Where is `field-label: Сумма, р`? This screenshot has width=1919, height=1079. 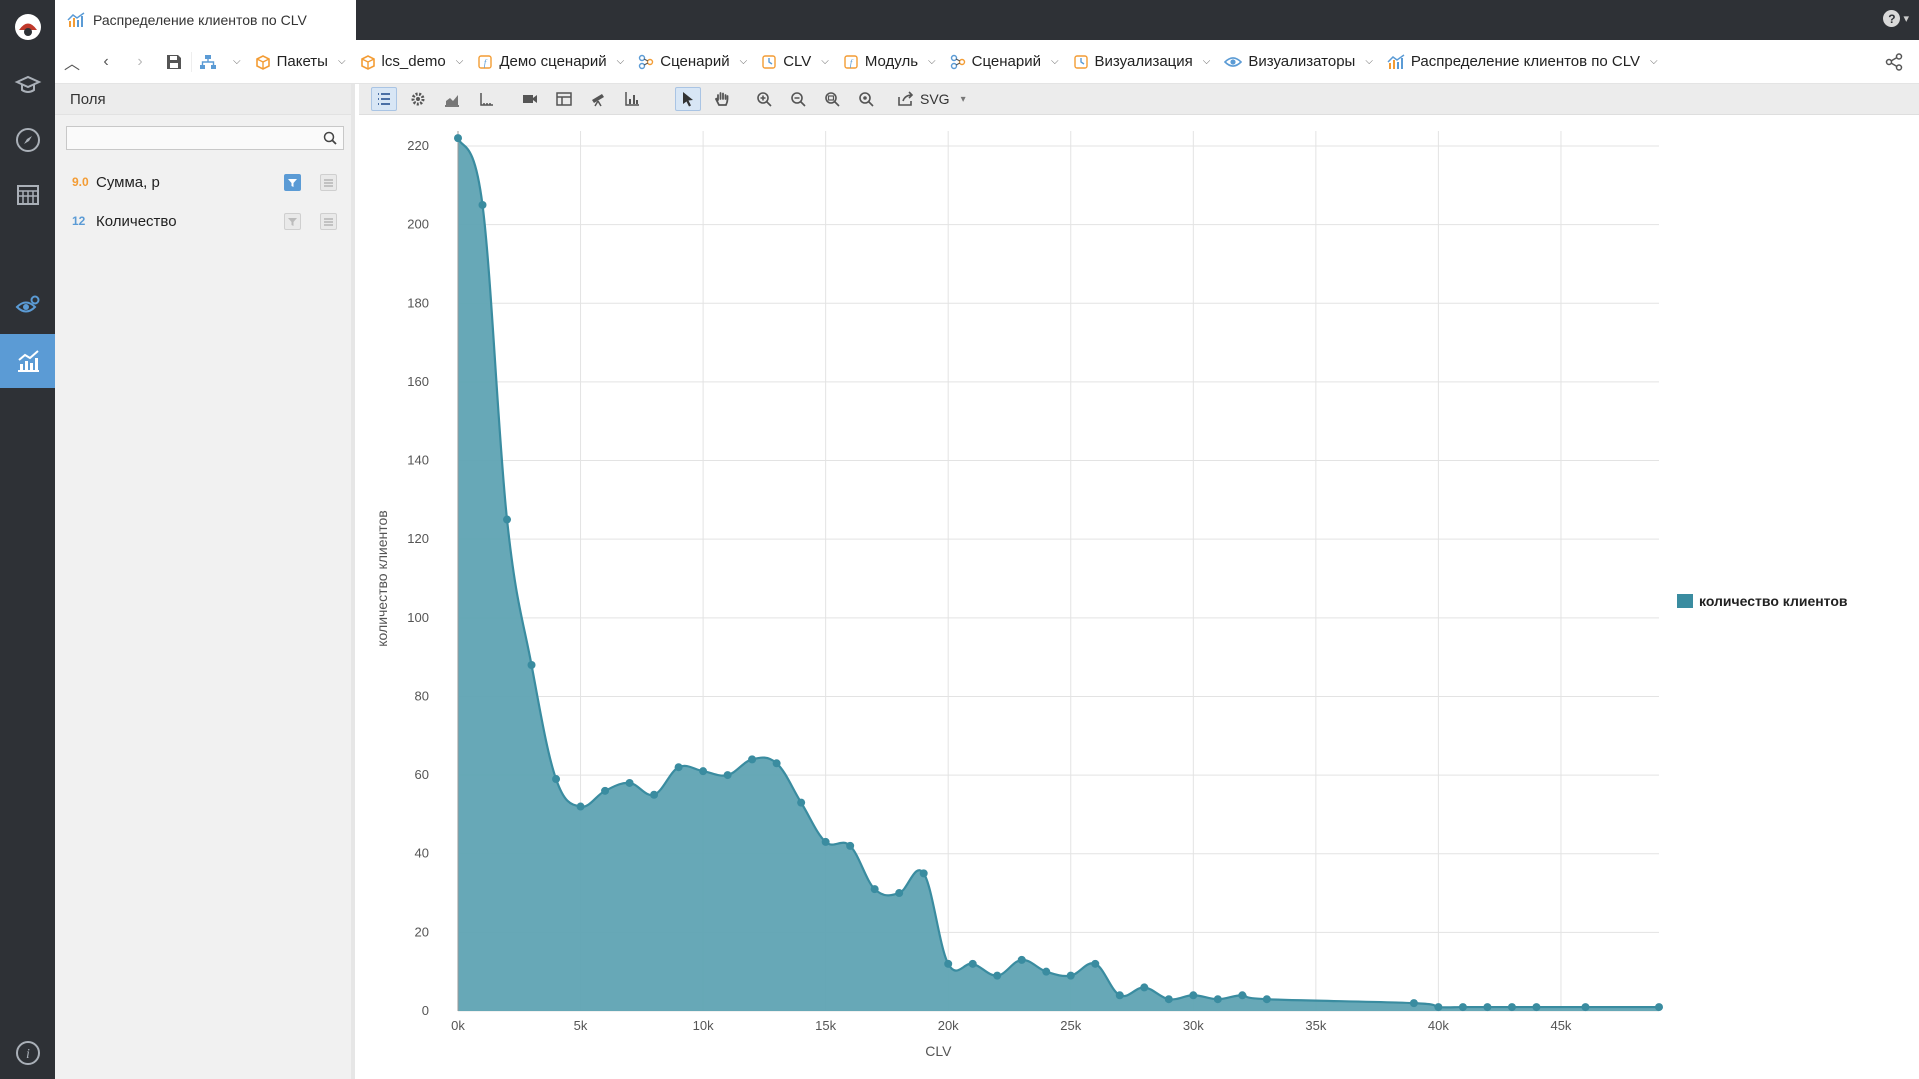 field-label: Сумма, р is located at coordinates (128, 182).